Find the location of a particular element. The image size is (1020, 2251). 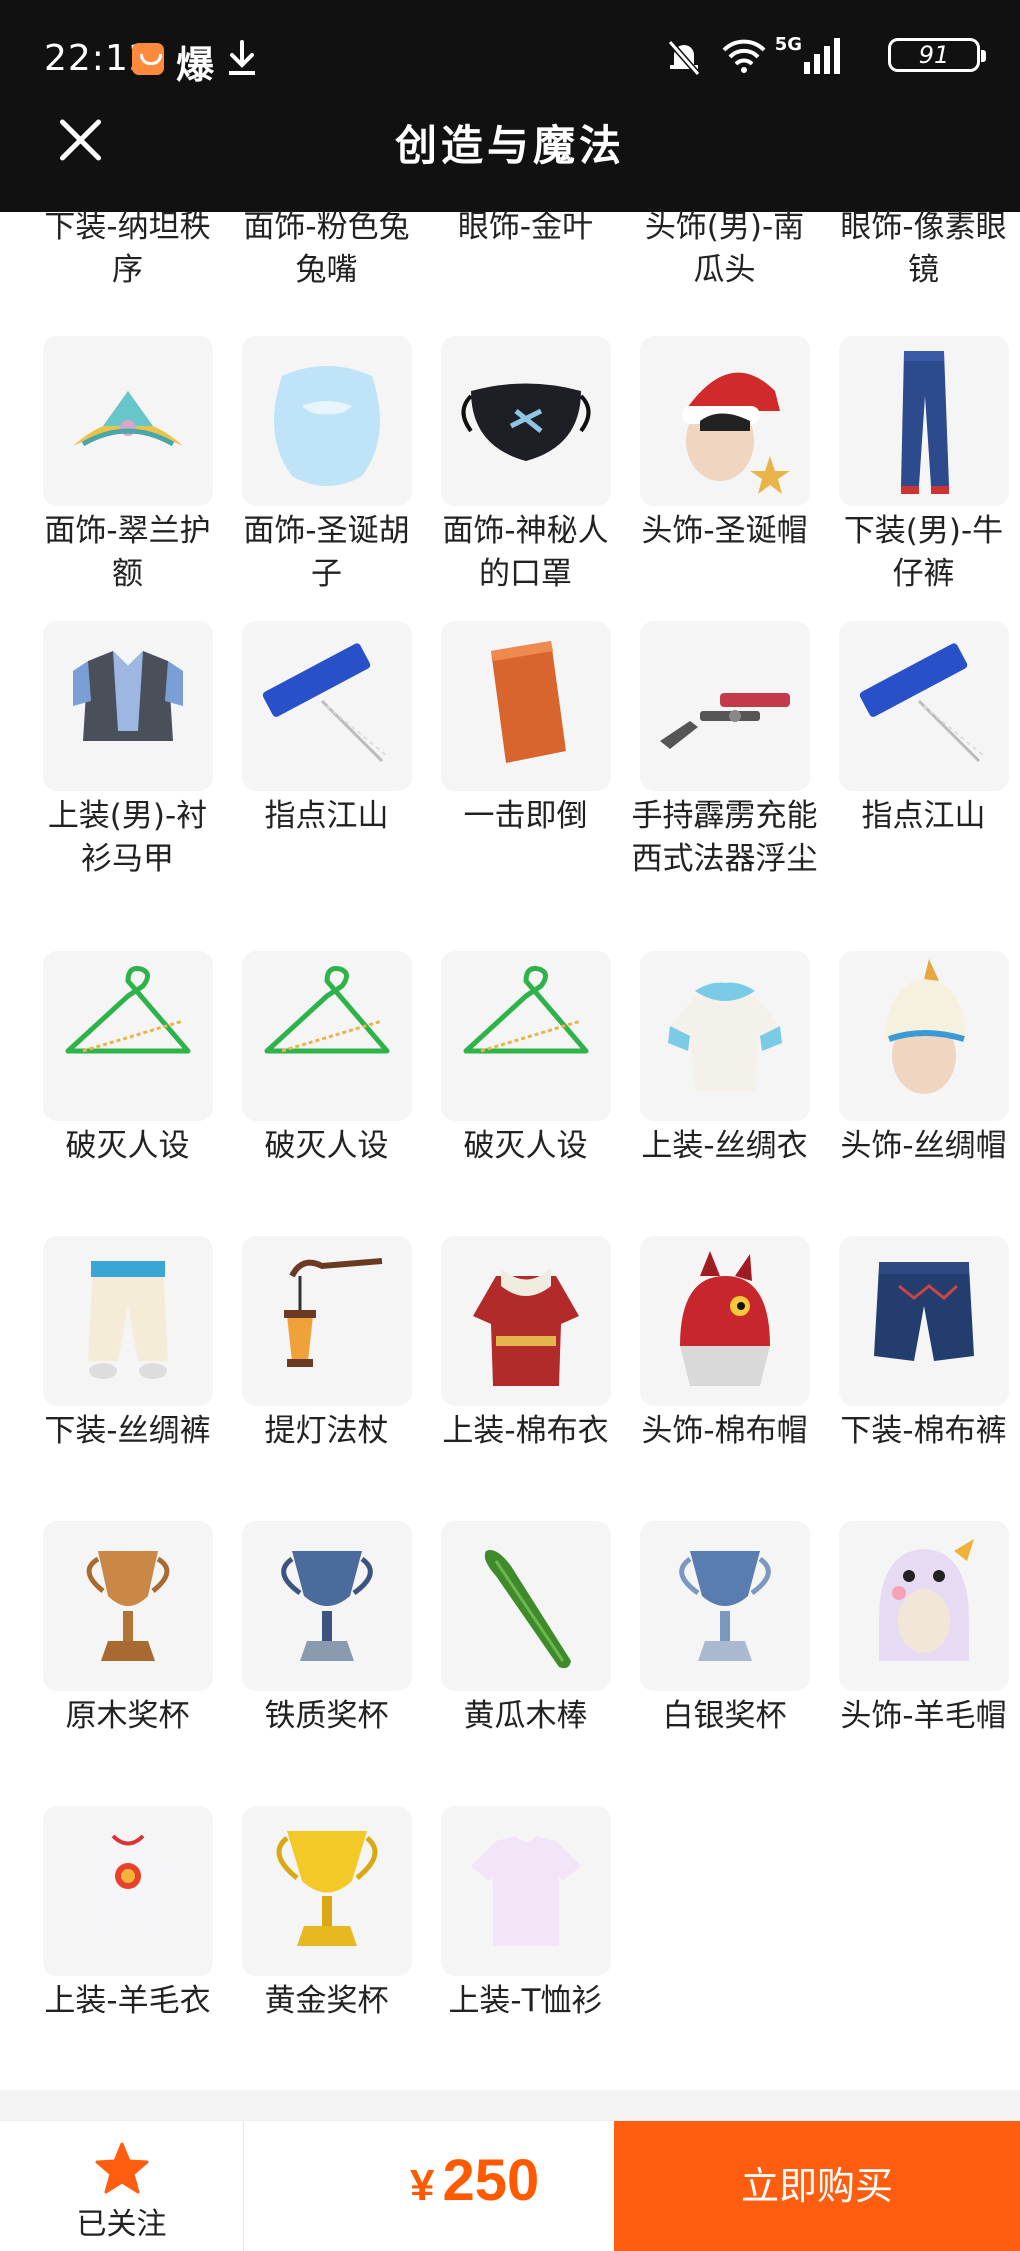

silver-trophy-icon is located at coordinates (724, 1606).